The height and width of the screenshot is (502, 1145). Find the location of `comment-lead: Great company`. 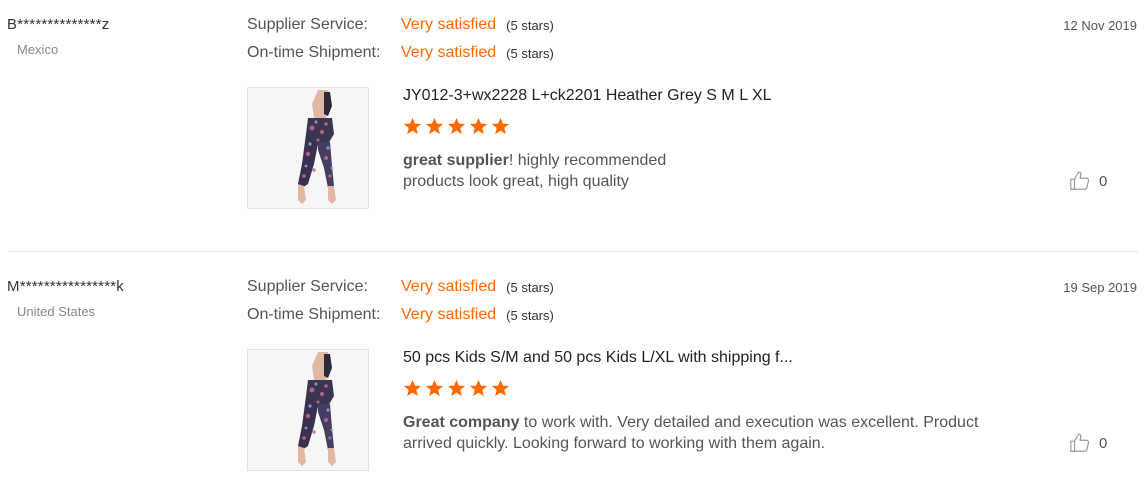

comment-lead: Great company is located at coordinates (461, 422).